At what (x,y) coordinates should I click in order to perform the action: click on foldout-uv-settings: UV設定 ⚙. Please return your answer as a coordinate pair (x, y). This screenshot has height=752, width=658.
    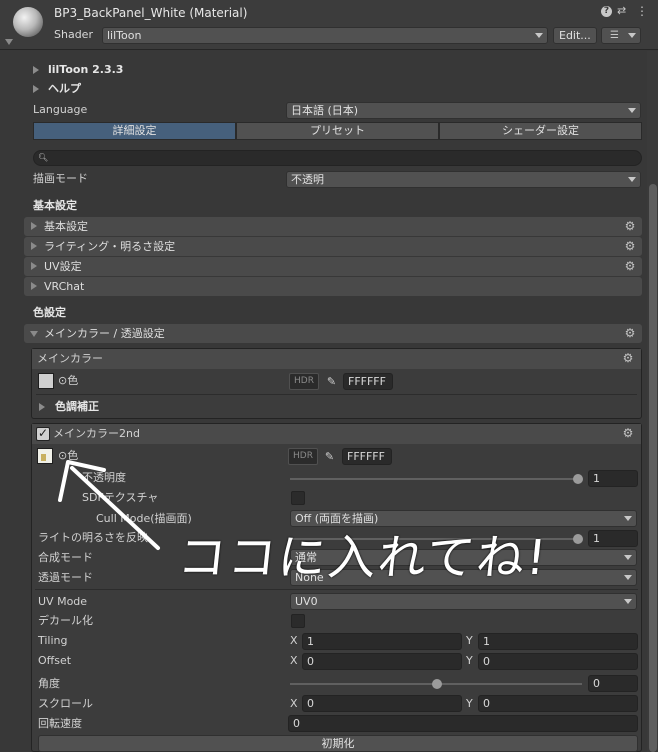
    Looking at the image, I should click on (333, 266).